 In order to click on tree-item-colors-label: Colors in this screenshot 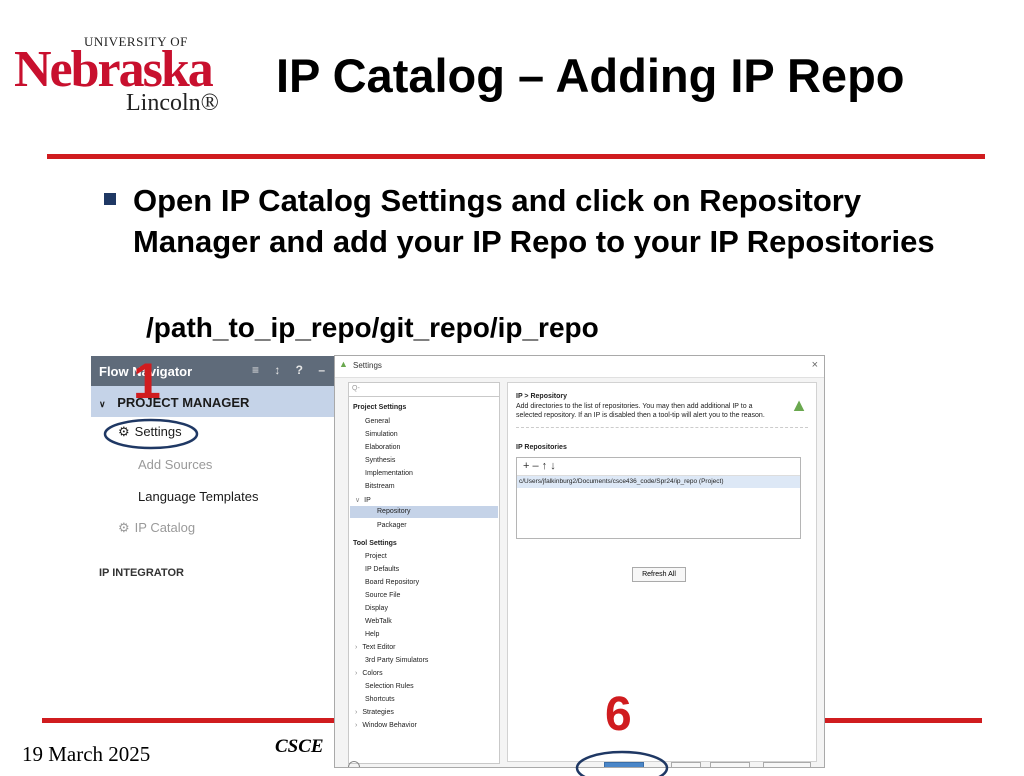, I will do `click(372, 673)`.